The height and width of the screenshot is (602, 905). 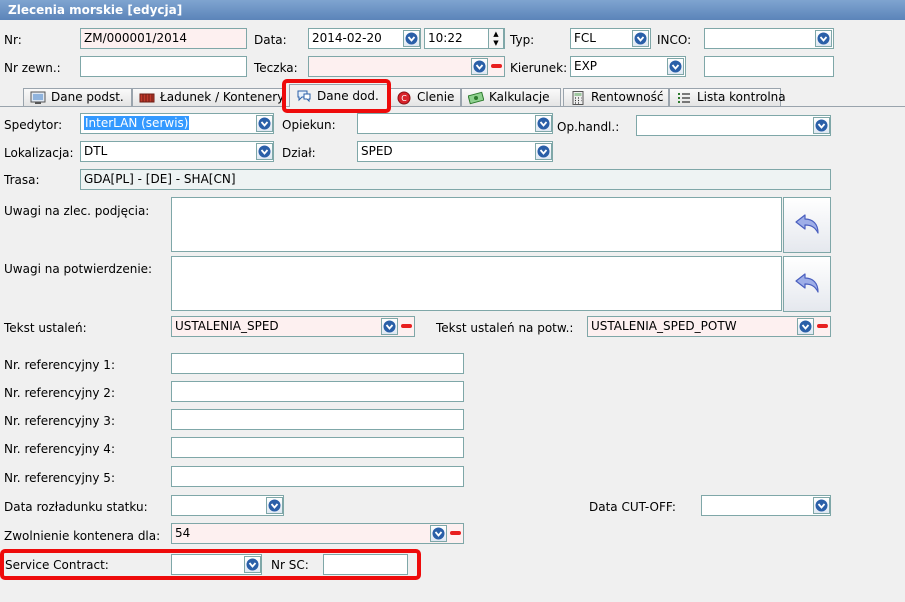 What do you see at coordinates (675, 66) in the screenshot?
I see `kierunek-dropdown-button` at bounding box center [675, 66].